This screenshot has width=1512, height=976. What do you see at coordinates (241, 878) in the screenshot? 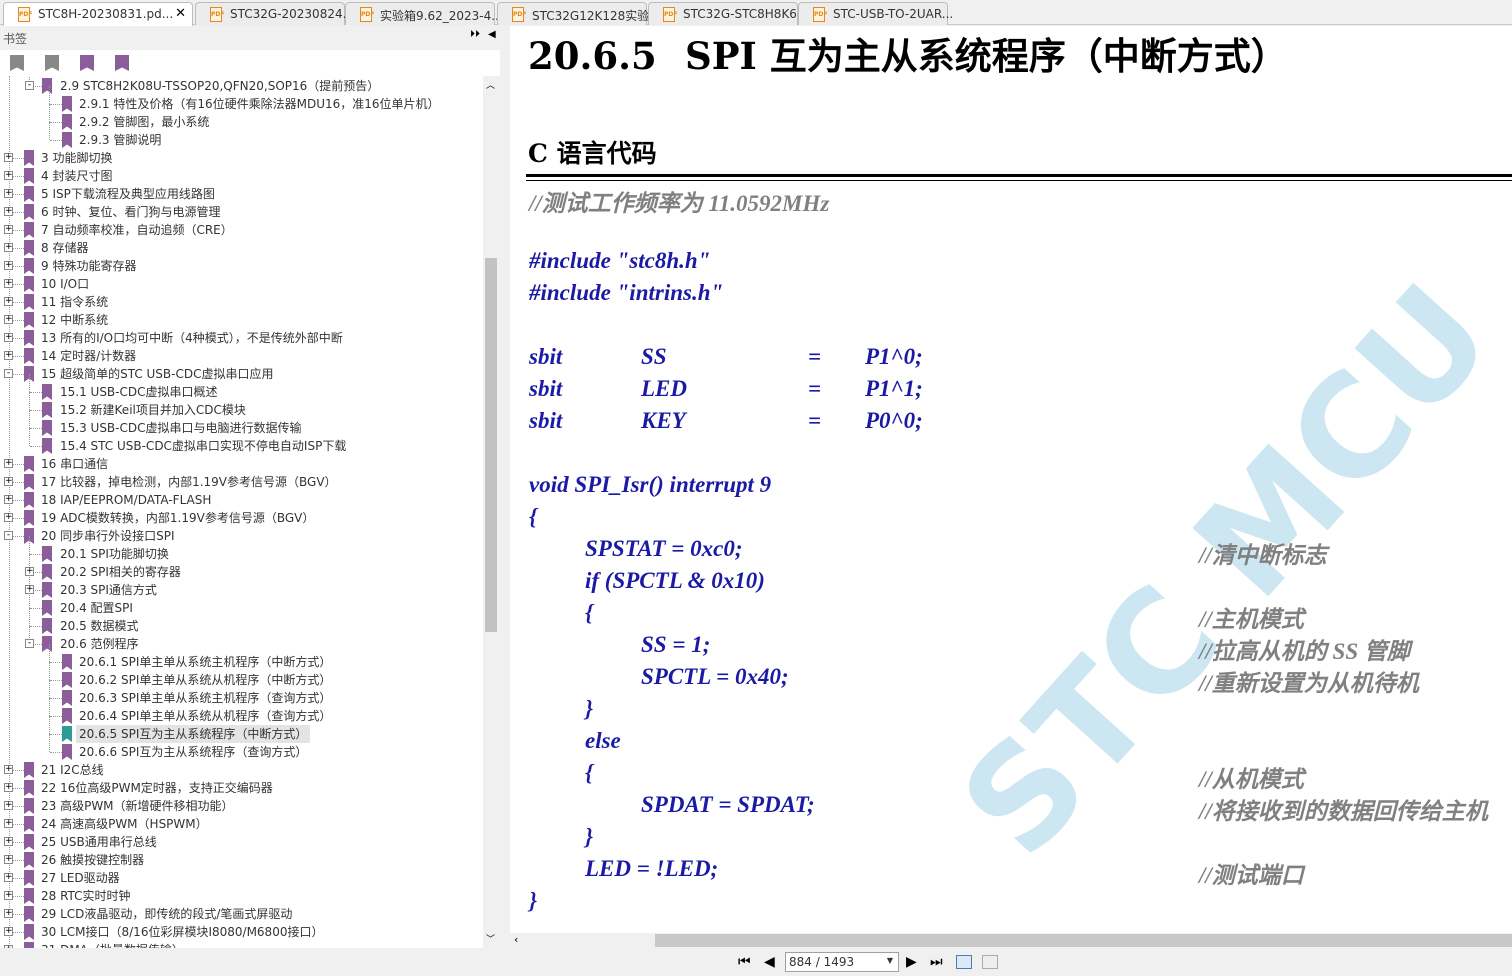
I see `bookmark-item: +27 LED驱动器` at bounding box center [241, 878].